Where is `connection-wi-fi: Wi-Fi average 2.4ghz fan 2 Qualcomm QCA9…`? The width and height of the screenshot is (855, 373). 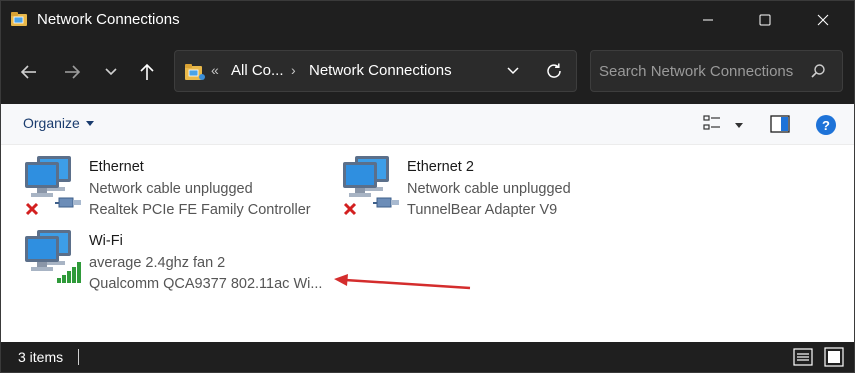
connection-wi-fi: Wi-Fi average 2.4ghz fan 2 Qualcomm QCA9… is located at coordinates (178, 263).